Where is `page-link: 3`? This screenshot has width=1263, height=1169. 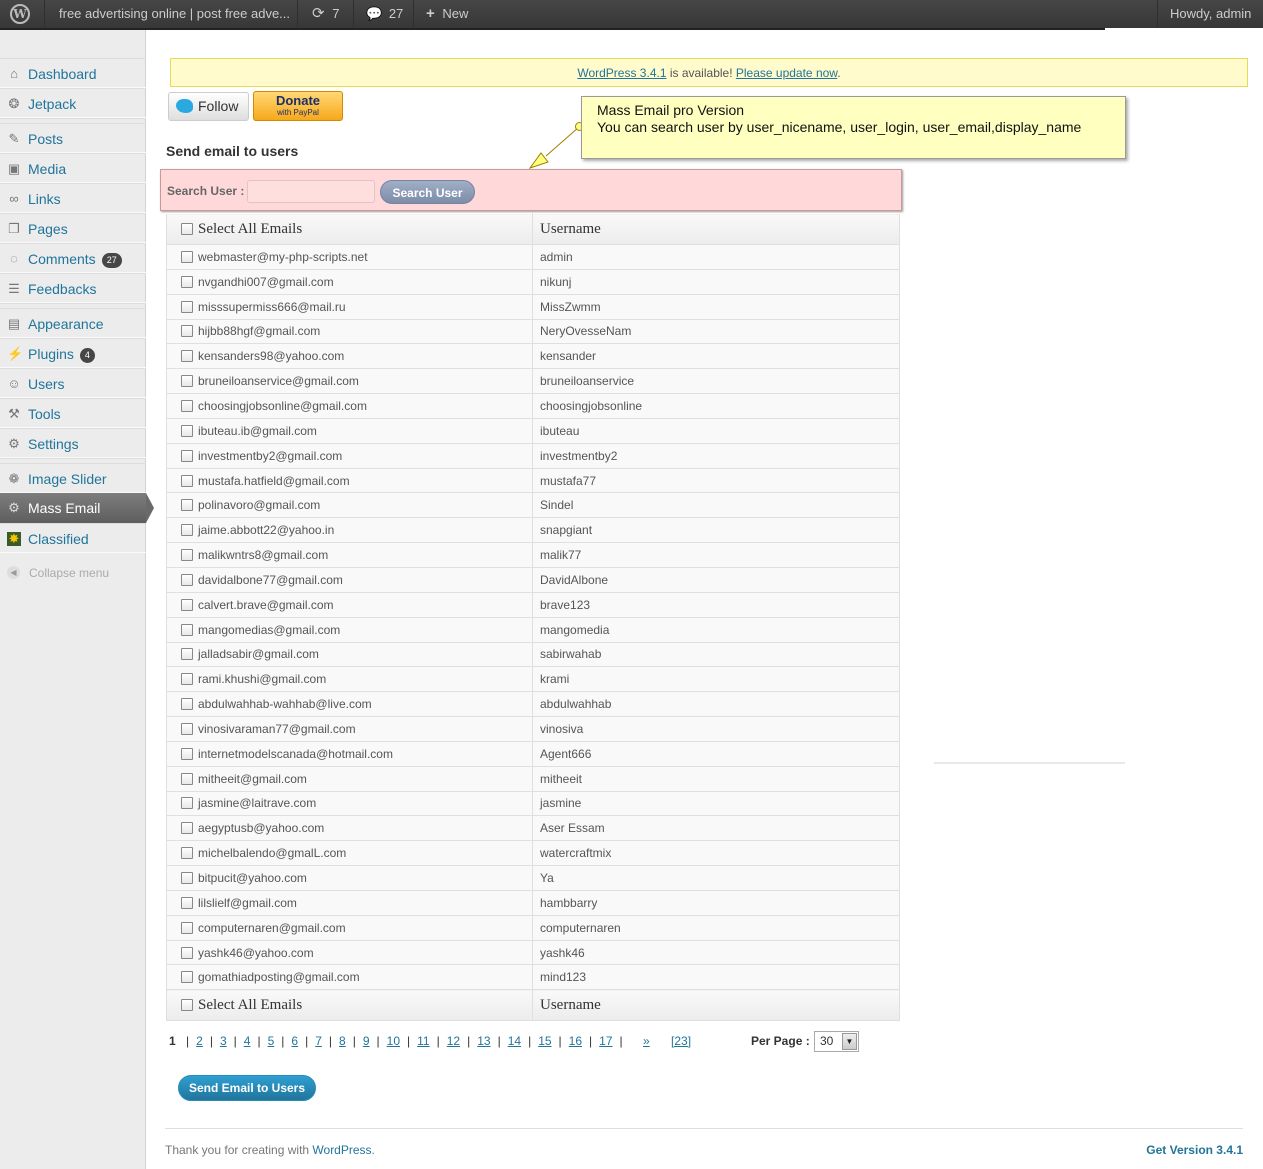
page-link: 3 is located at coordinates (223, 1041).